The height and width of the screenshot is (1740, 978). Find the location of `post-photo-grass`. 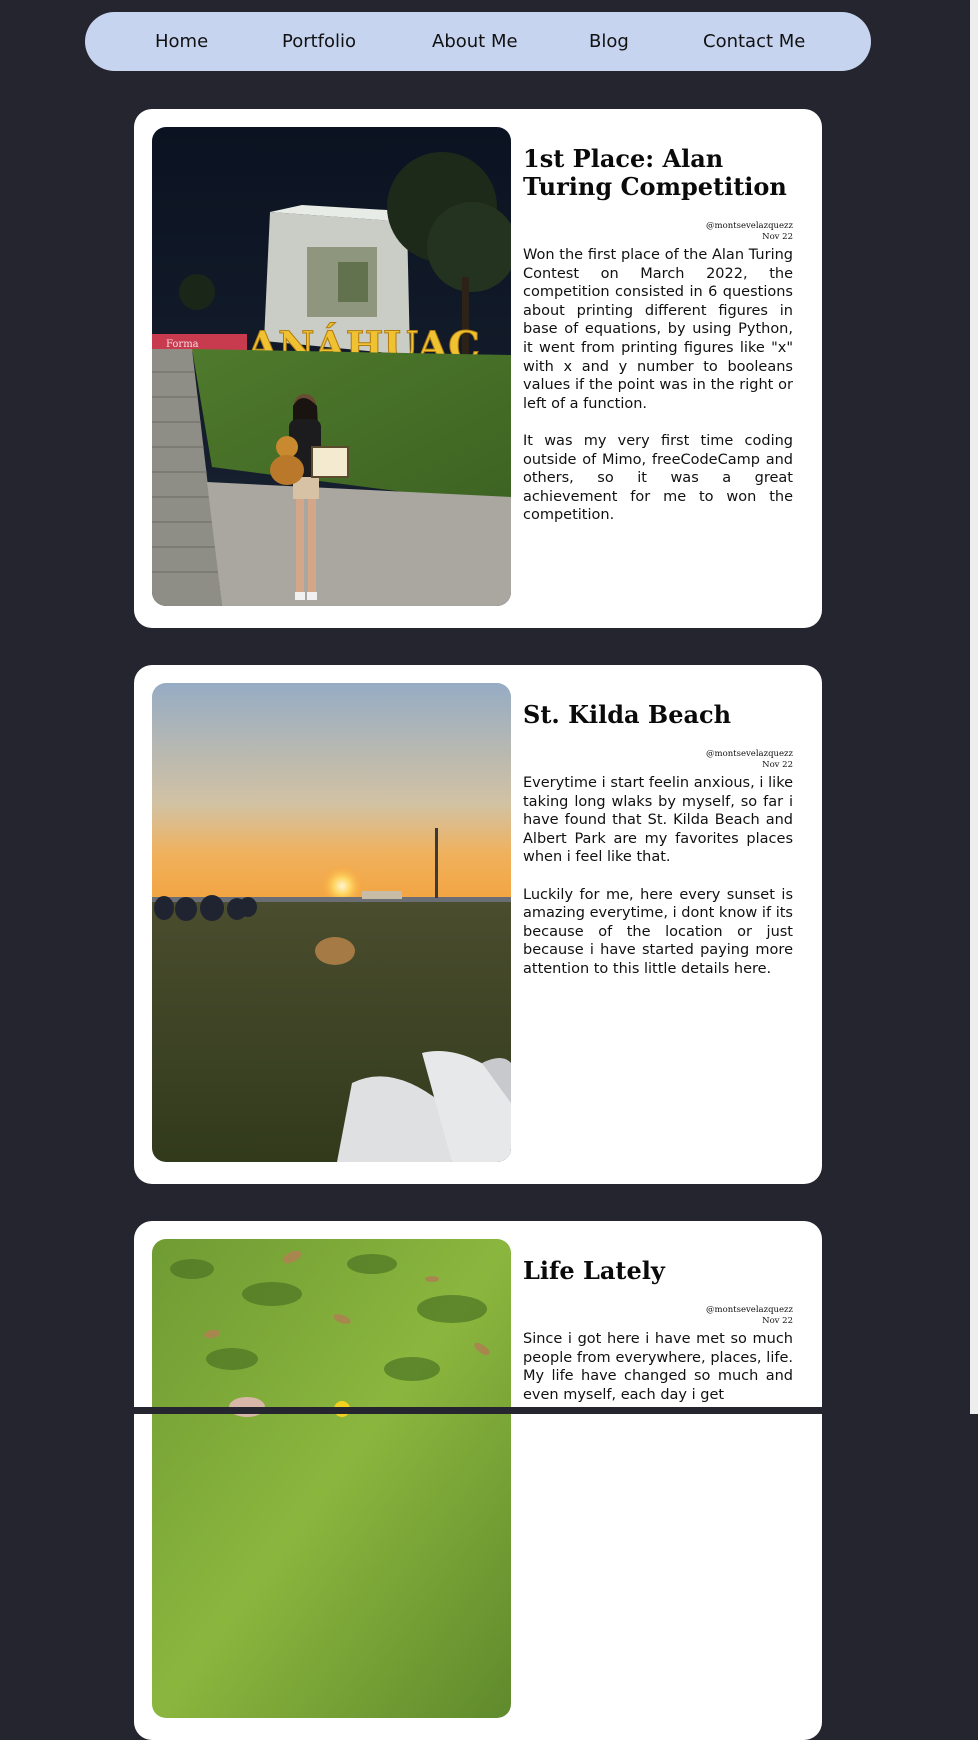

post-photo-grass is located at coordinates (331, 1478).